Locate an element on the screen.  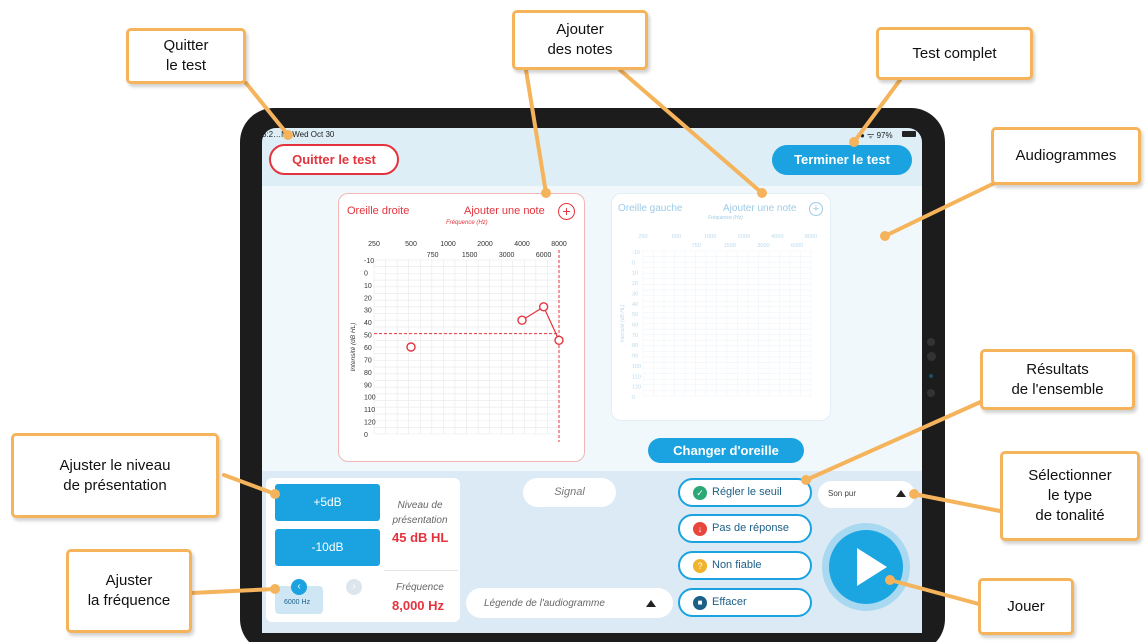
callout-quit-test: Quitter le test is located at coordinates (186, 56).